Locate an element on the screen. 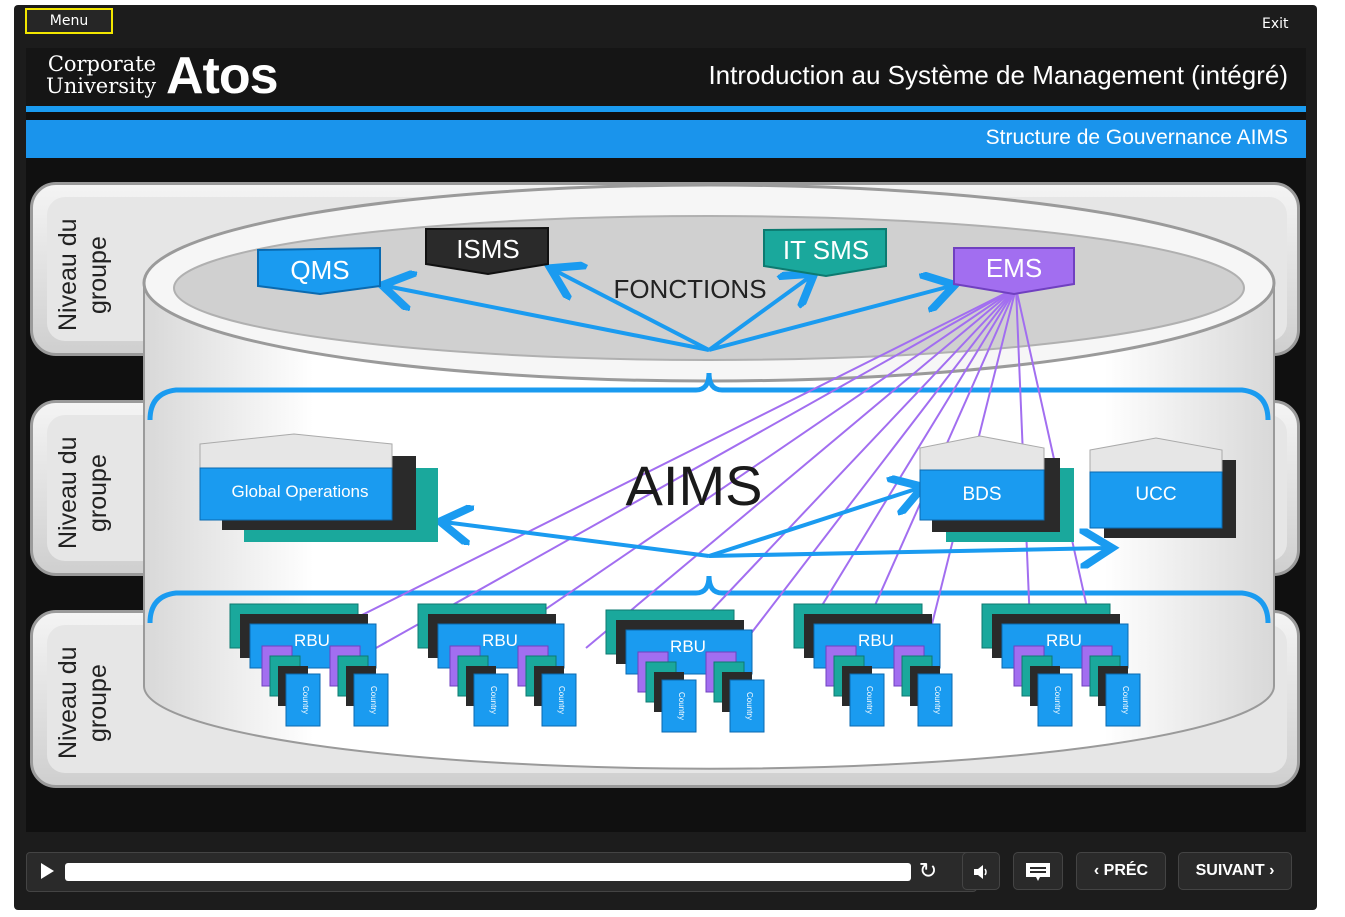 The width and height of the screenshot is (1345, 917). svg-text: Global Operations is located at coordinates (299, 491).